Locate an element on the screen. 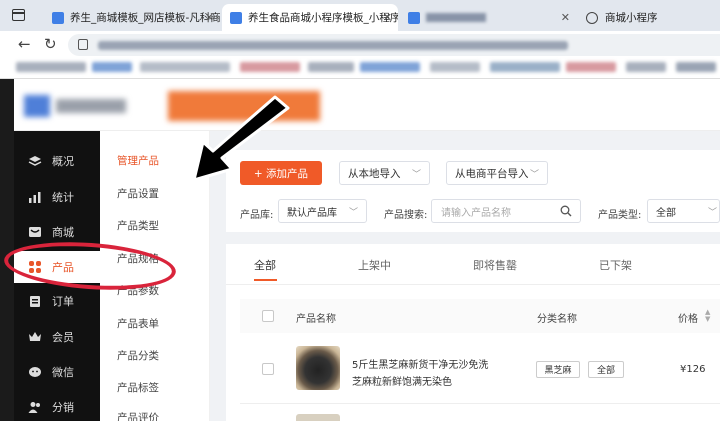 This screenshot has height=421, width=720. blurred-tab-title is located at coordinates (456, 17).